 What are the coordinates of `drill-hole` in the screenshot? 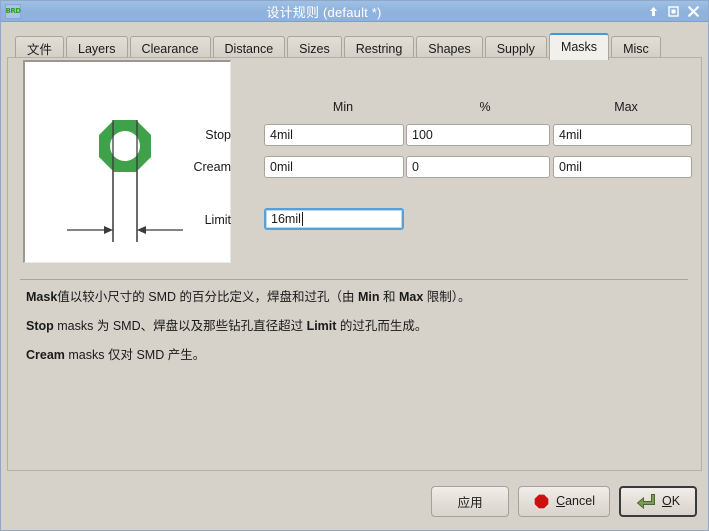 It's located at (125, 146).